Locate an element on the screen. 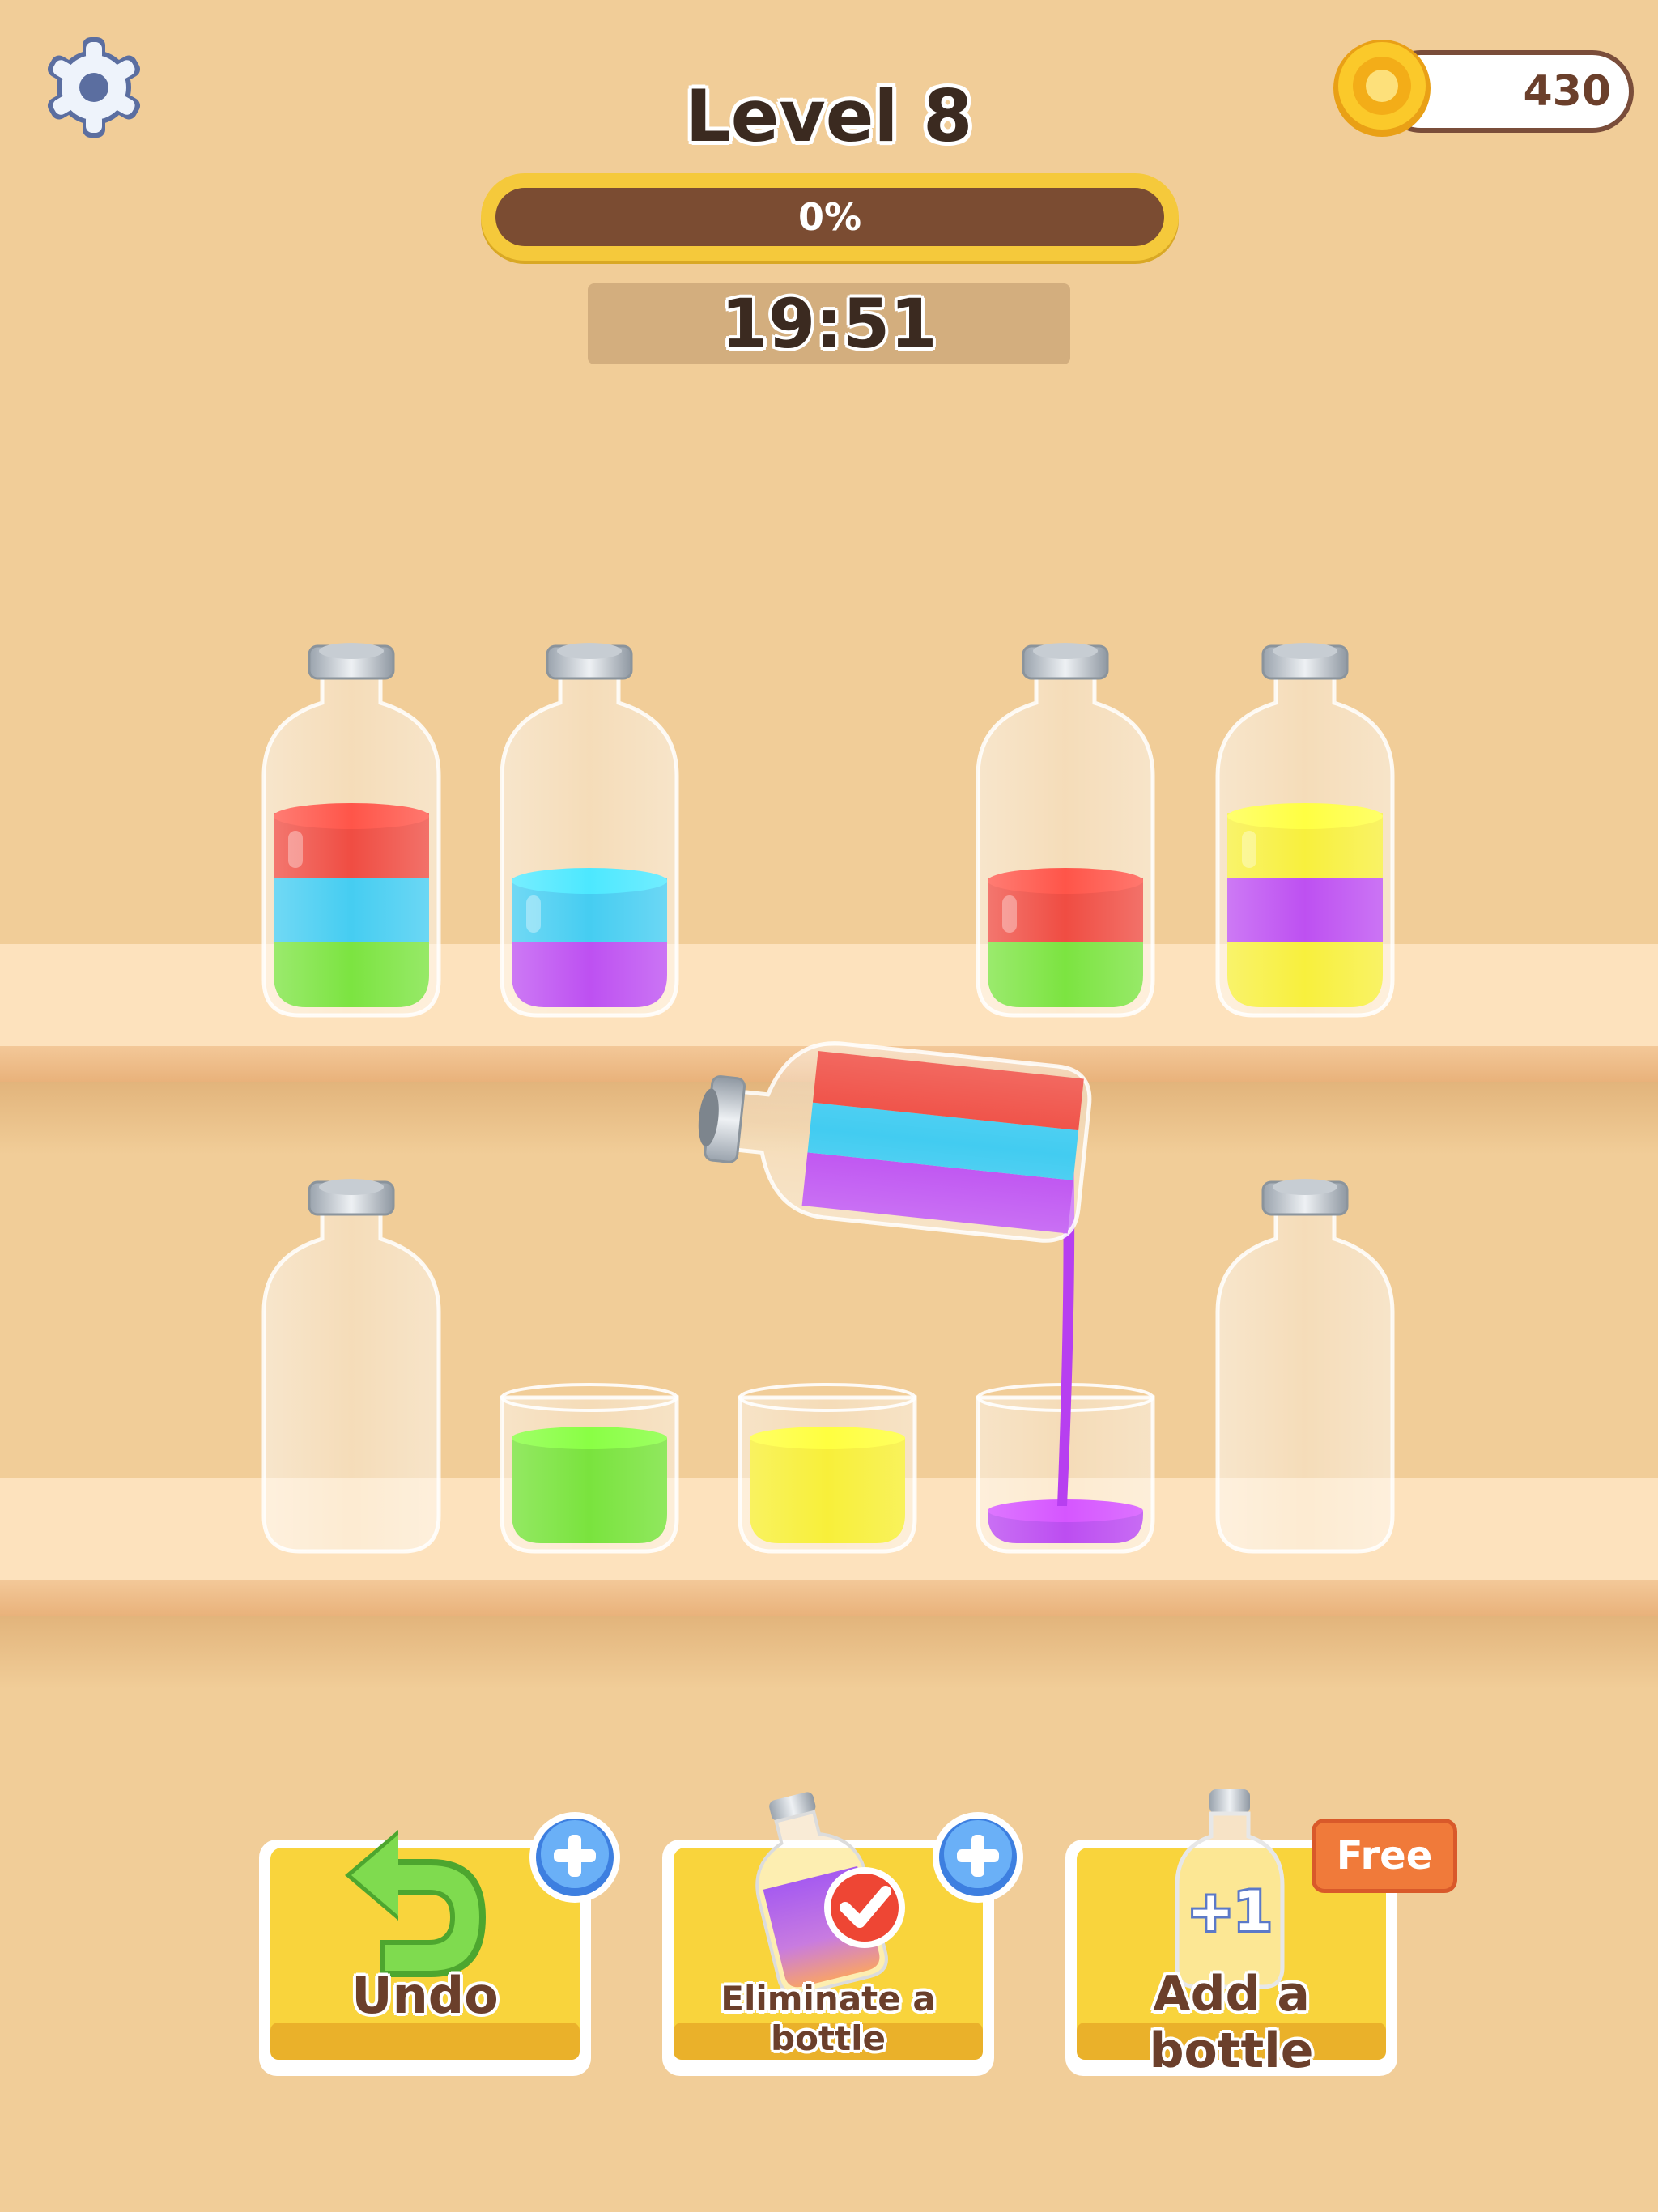 The width and height of the screenshot is (1658, 2212). timer-text: 19:51 is located at coordinates (829, 324).